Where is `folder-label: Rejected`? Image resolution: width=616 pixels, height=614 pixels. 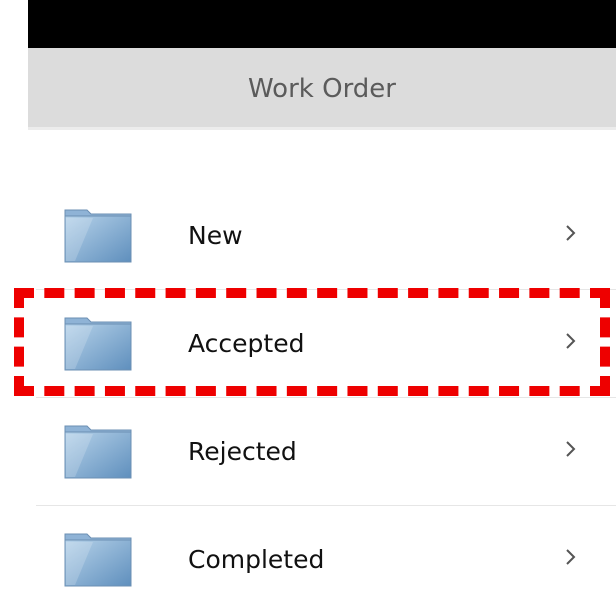 folder-label: Rejected is located at coordinates (242, 451).